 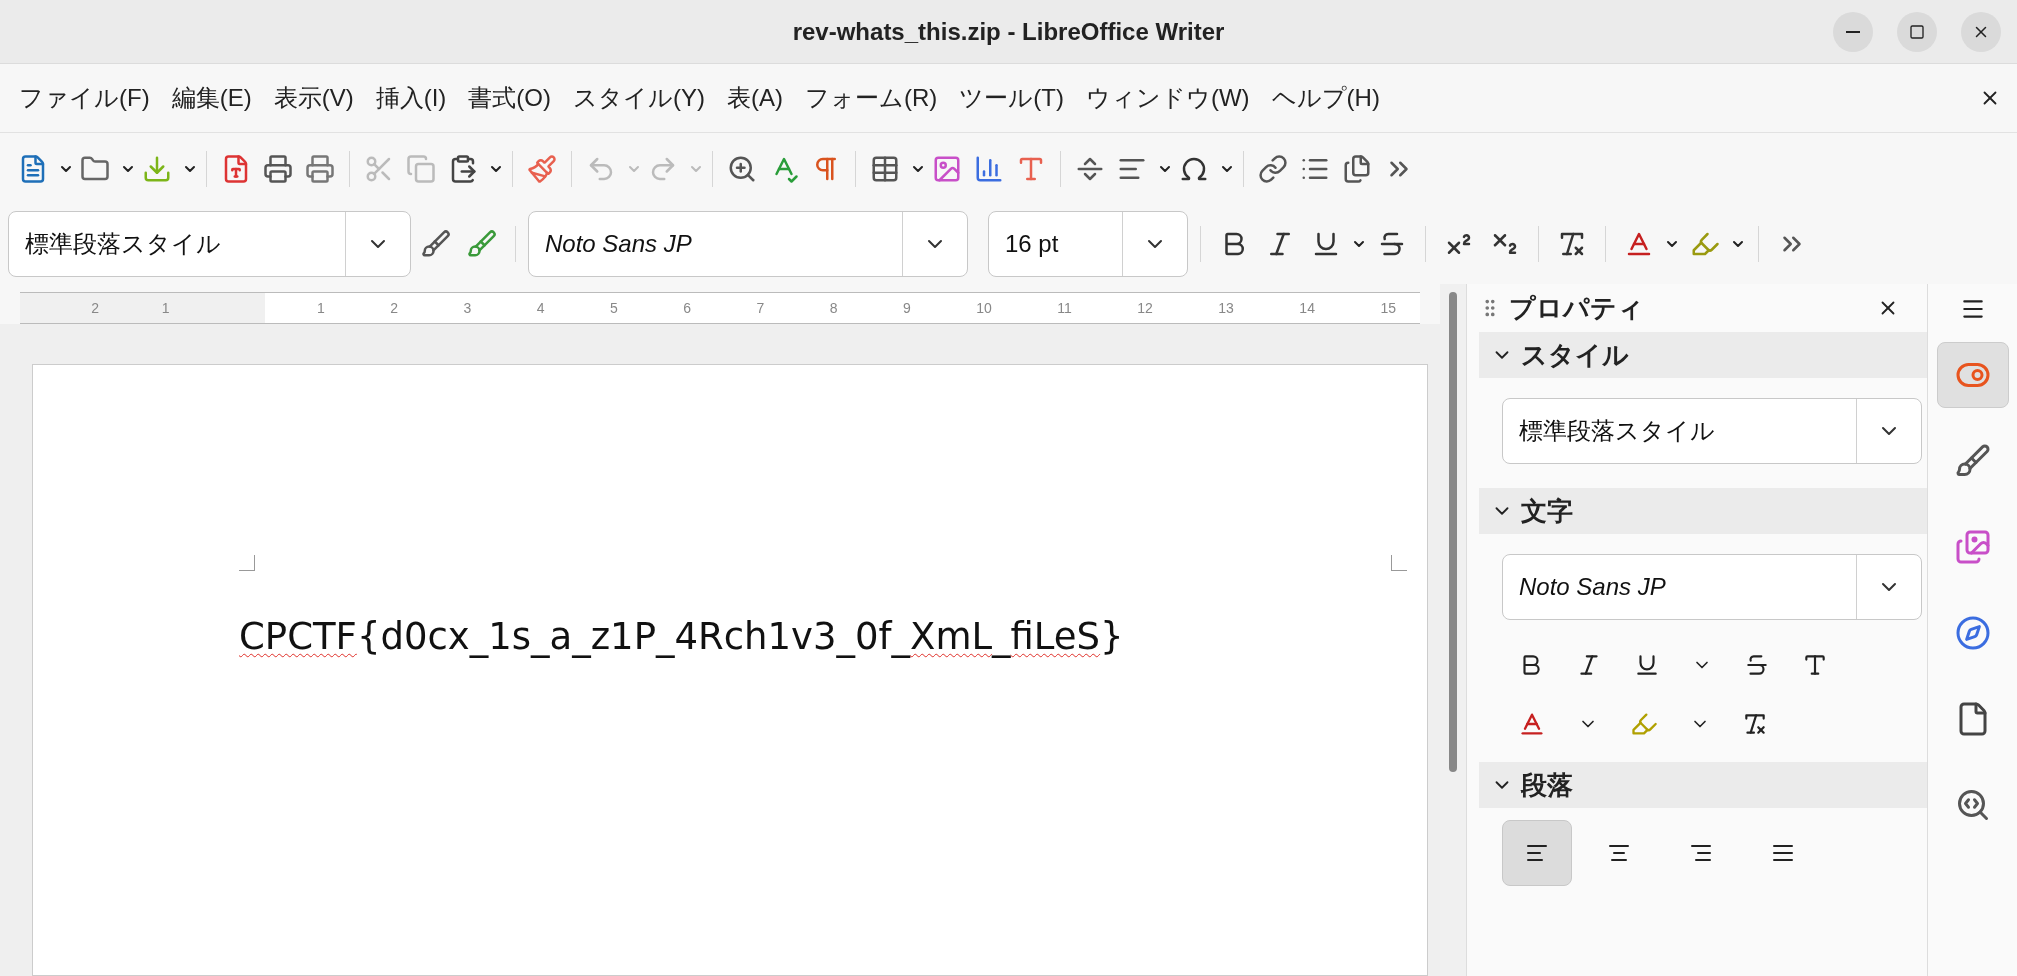 I want to click on section-title: スタイル, so click(x=1575, y=355).